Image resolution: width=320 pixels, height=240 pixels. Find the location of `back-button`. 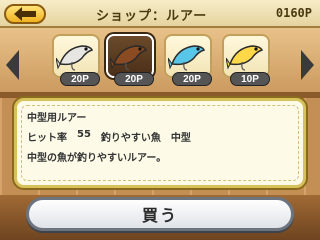

back-button is located at coordinates (25, 14).